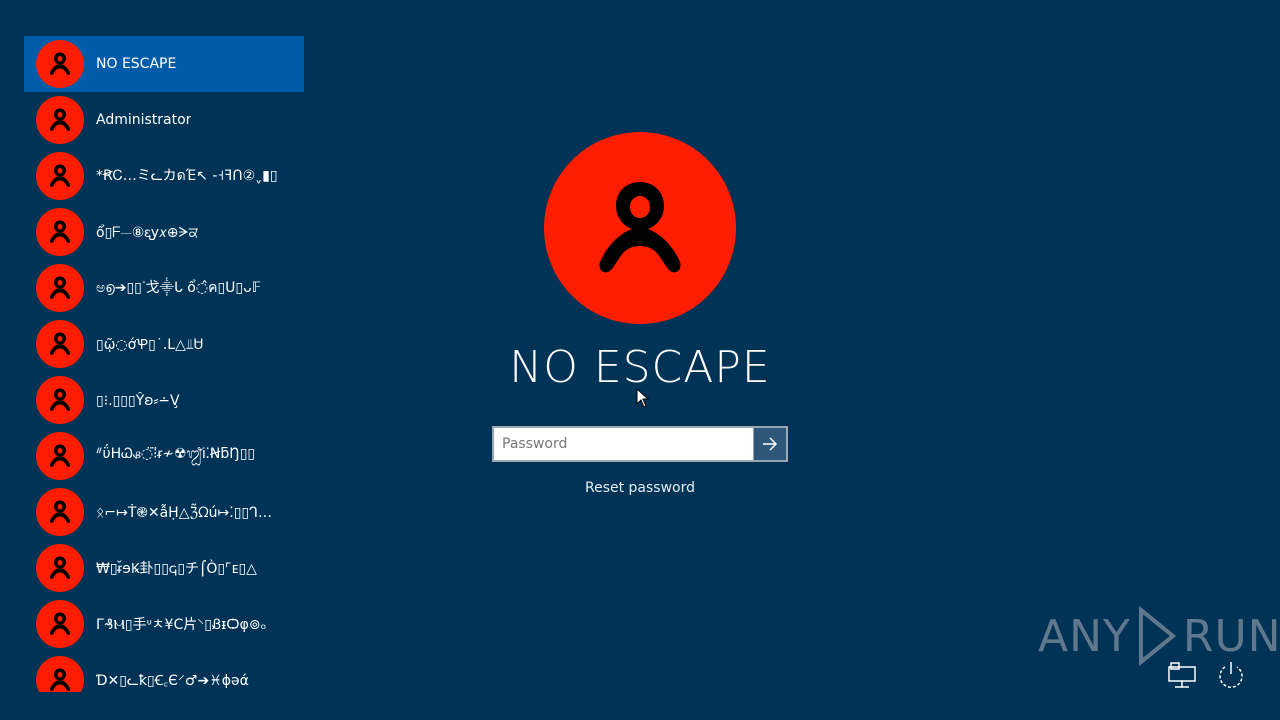 The image size is (1280, 720). I want to click on user-list-item: ổ▯ᖴ⏤⑧ᶓy𝑥⊕ᗒਕ, so click(164, 232).